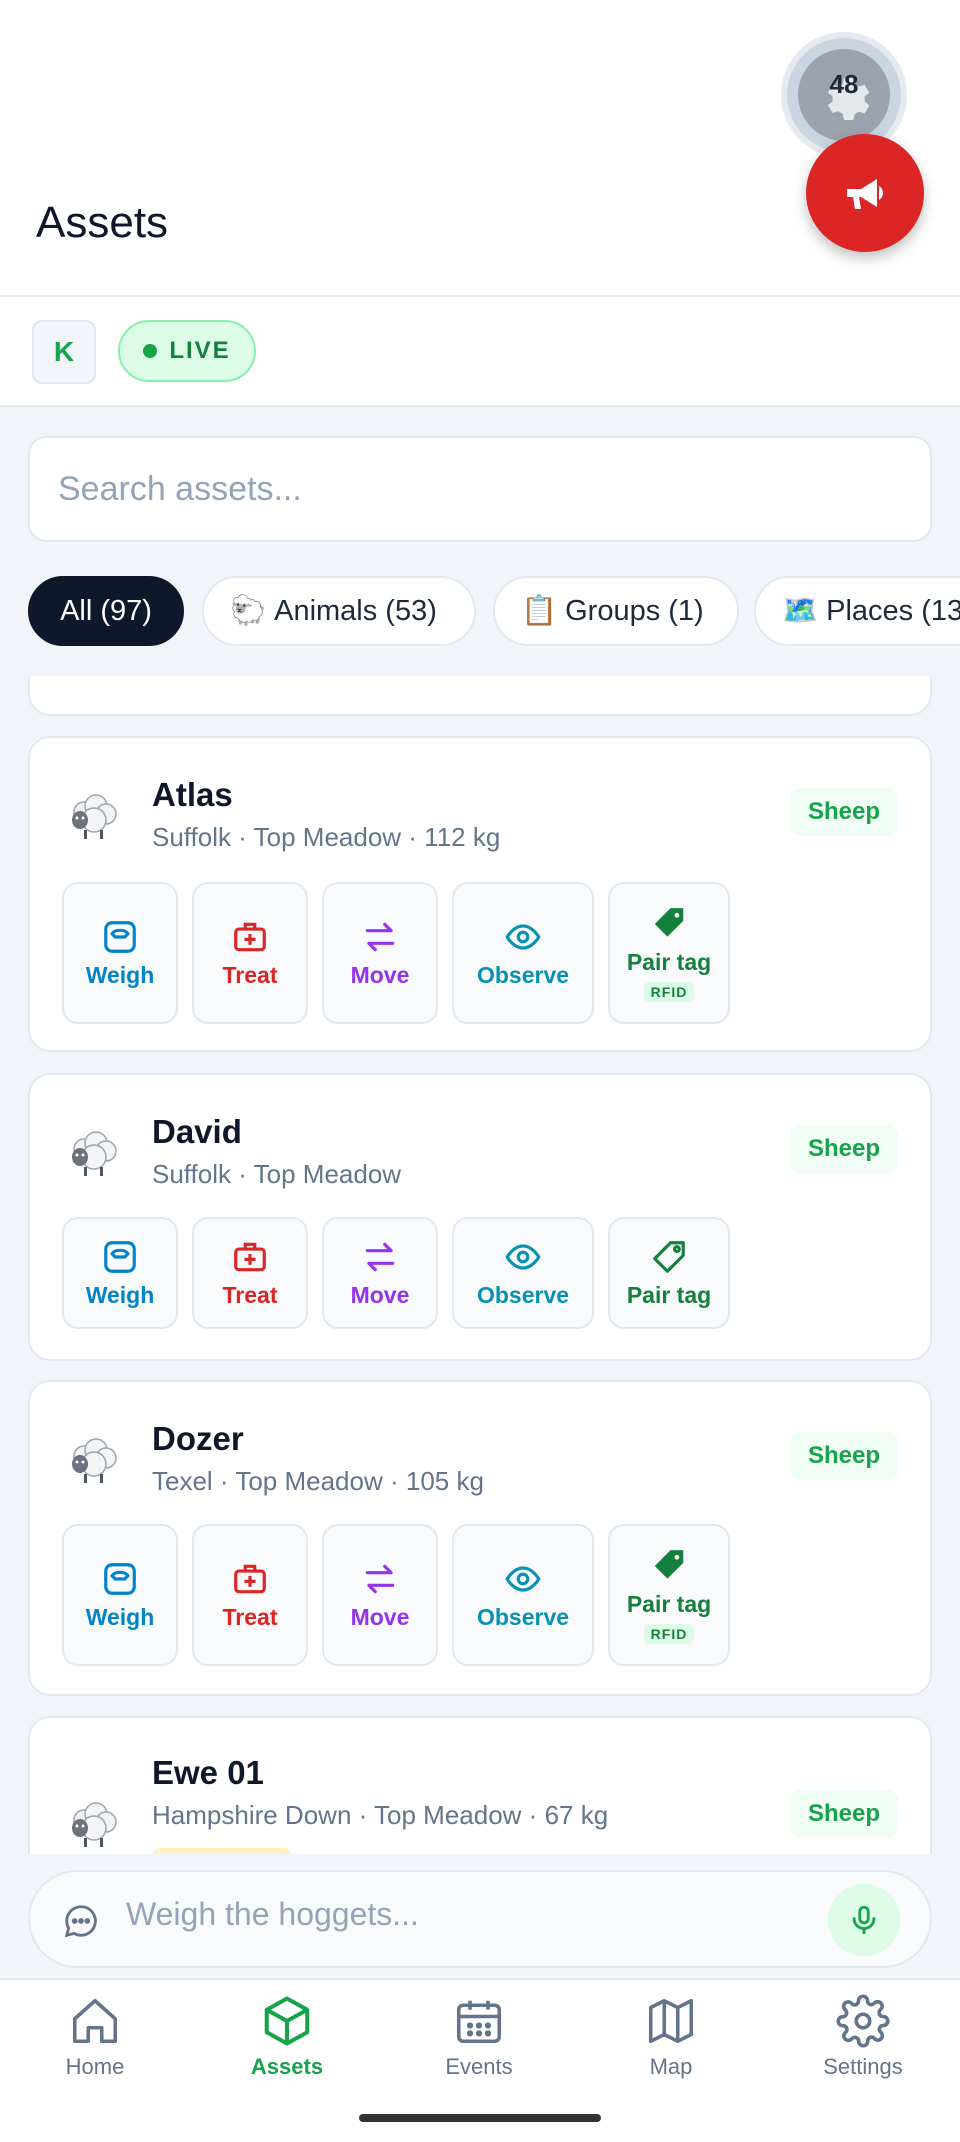 The height and width of the screenshot is (2142, 960). What do you see at coordinates (197, 1131) in the screenshot?
I see `asset-name: David` at bounding box center [197, 1131].